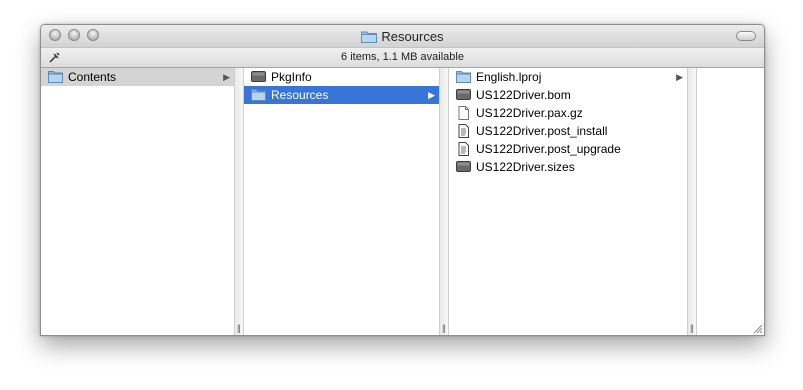 The width and height of the screenshot is (803, 390). What do you see at coordinates (692, 201) in the screenshot?
I see `column-3-scrollbar: ||` at bounding box center [692, 201].